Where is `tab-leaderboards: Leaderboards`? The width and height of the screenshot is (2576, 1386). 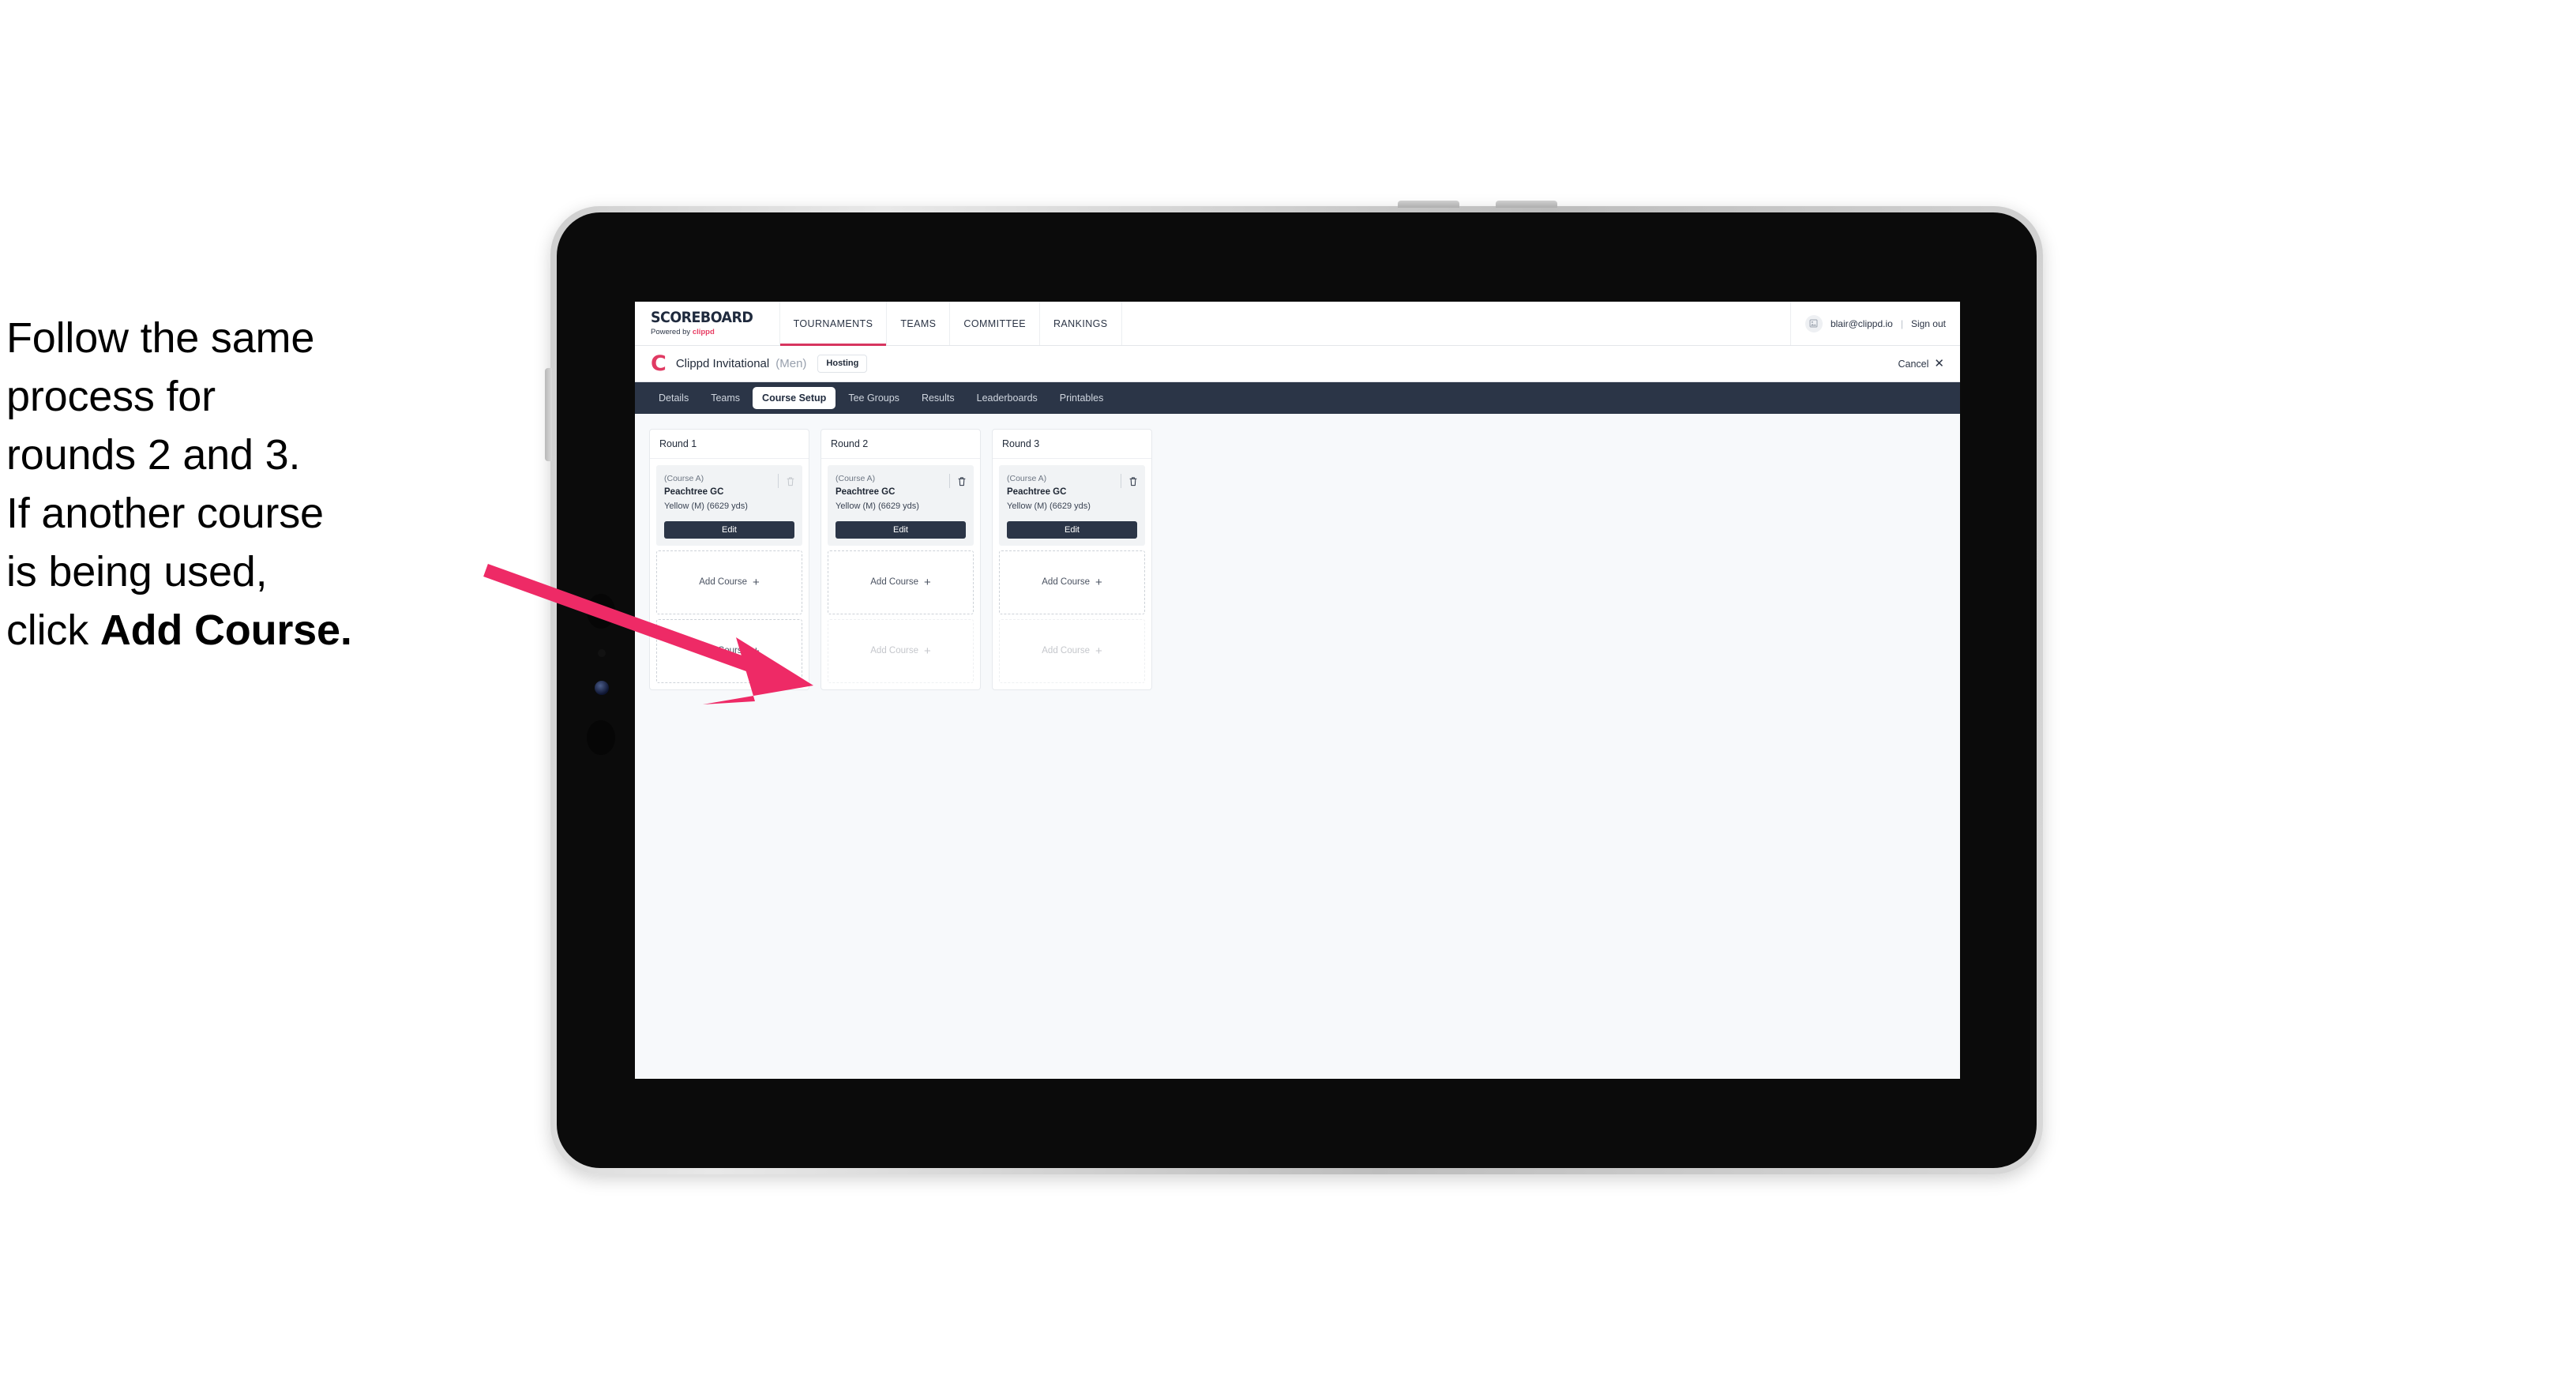
tab-leaderboards: Leaderboards is located at coordinates (1007, 398).